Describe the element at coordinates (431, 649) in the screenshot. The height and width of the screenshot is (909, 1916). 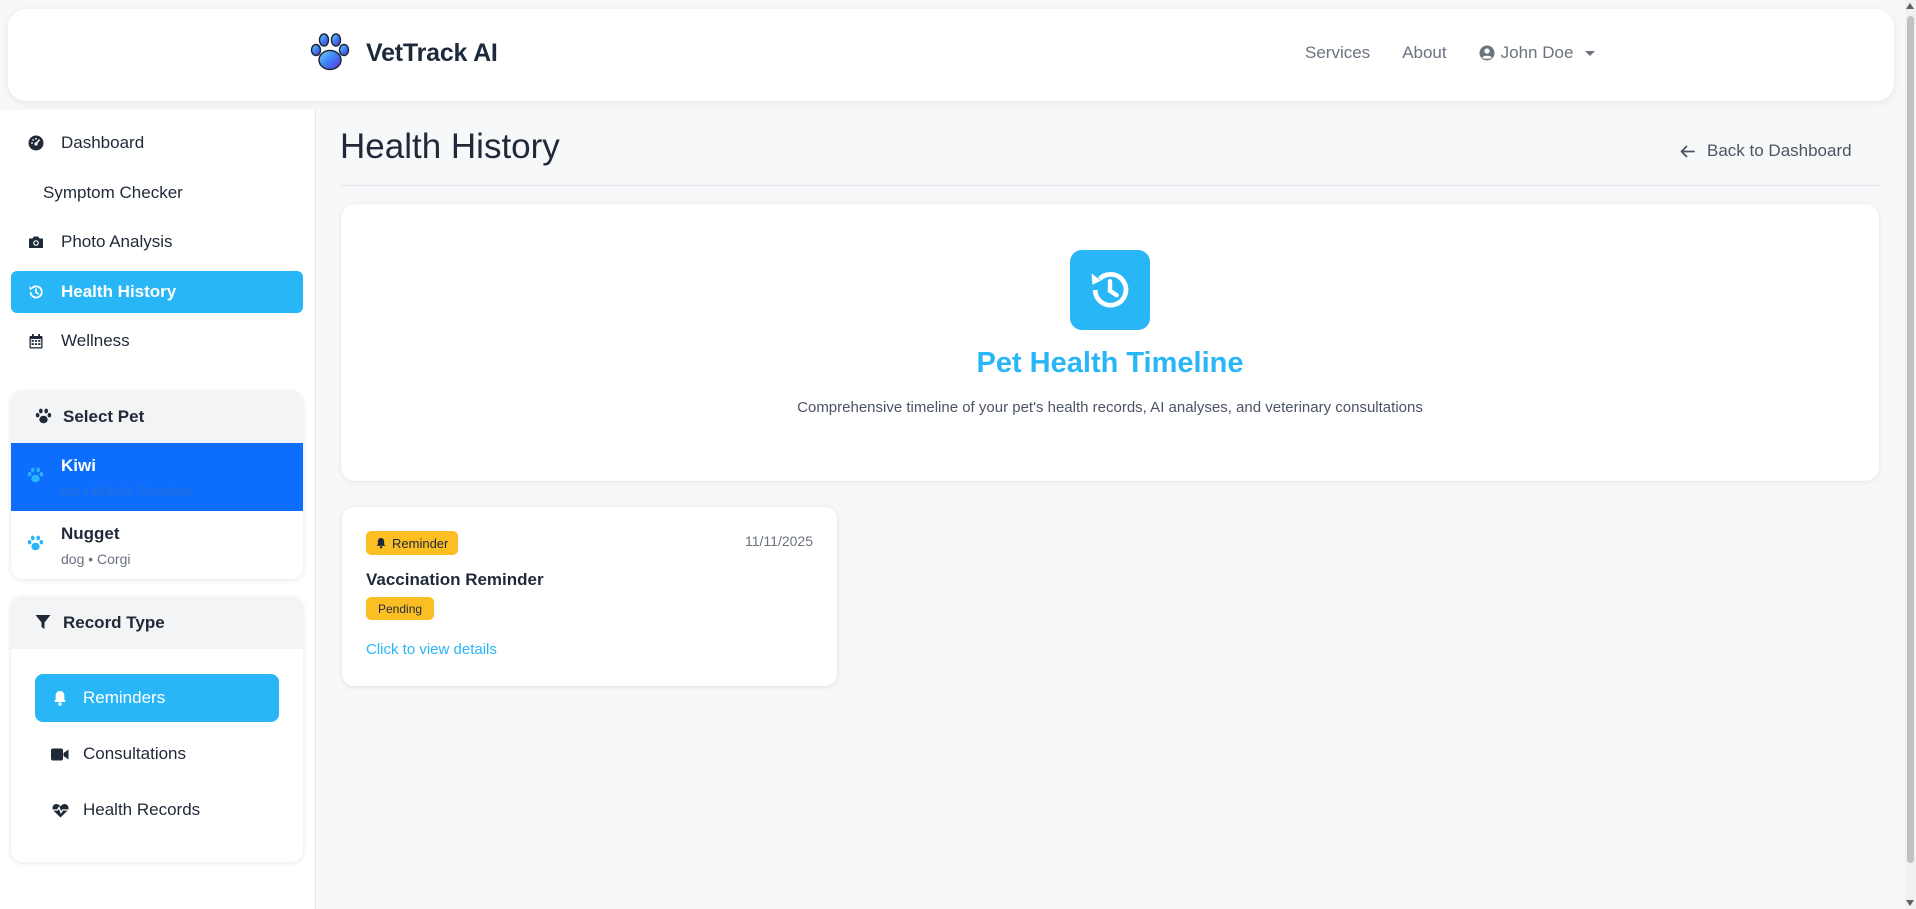
I see `view-details-link: Click to view details` at that location.